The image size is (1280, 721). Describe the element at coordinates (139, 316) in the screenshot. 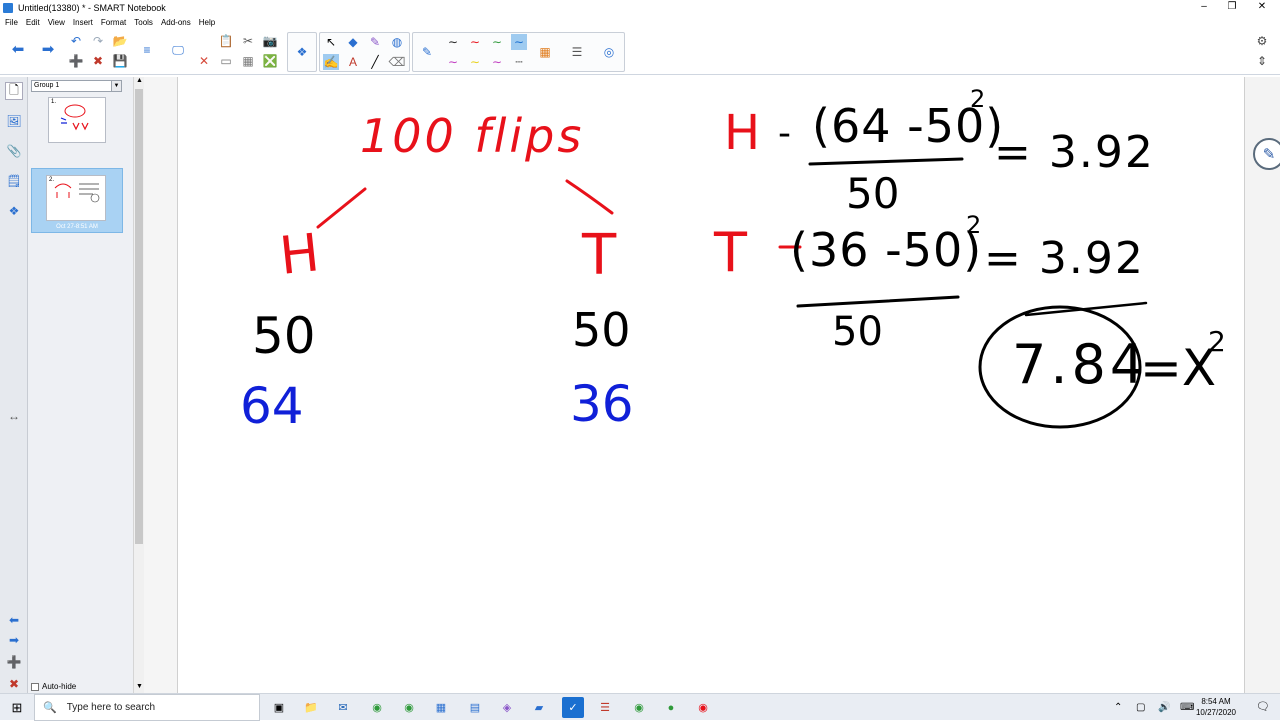

I see `scroll-thumb` at that location.